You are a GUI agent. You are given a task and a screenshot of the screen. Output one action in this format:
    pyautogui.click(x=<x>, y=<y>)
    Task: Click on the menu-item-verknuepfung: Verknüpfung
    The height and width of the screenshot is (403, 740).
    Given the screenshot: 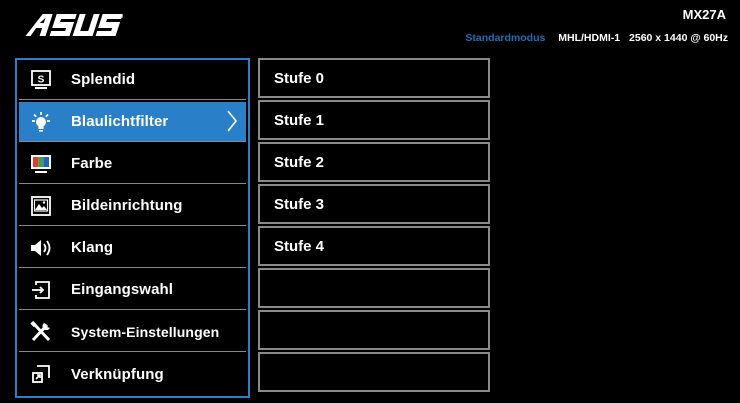 What is the action you would take?
    pyautogui.click(x=132, y=374)
    